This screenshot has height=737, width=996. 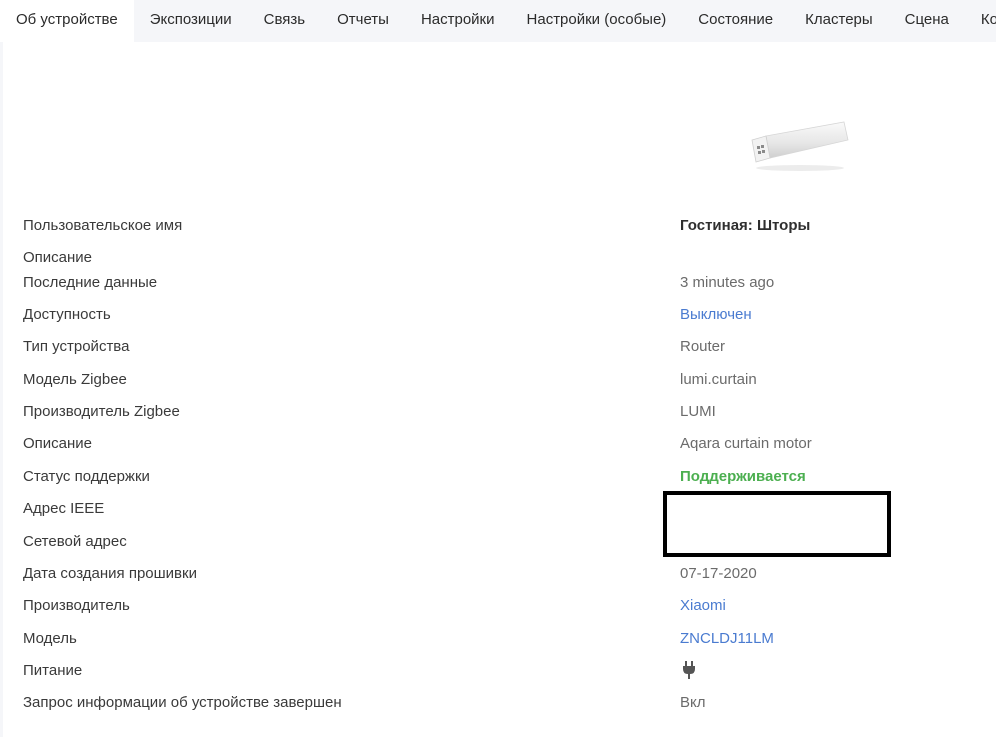 What do you see at coordinates (75, 379) in the screenshot?
I see `zigbee-model-label: Модель Zigbee` at bounding box center [75, 379].